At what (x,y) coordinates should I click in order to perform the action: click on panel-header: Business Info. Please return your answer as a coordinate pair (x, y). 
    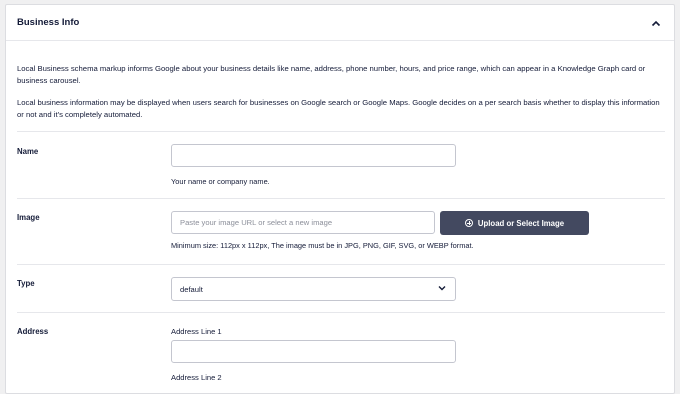
    Looking at the image, I should click on (340, 23).